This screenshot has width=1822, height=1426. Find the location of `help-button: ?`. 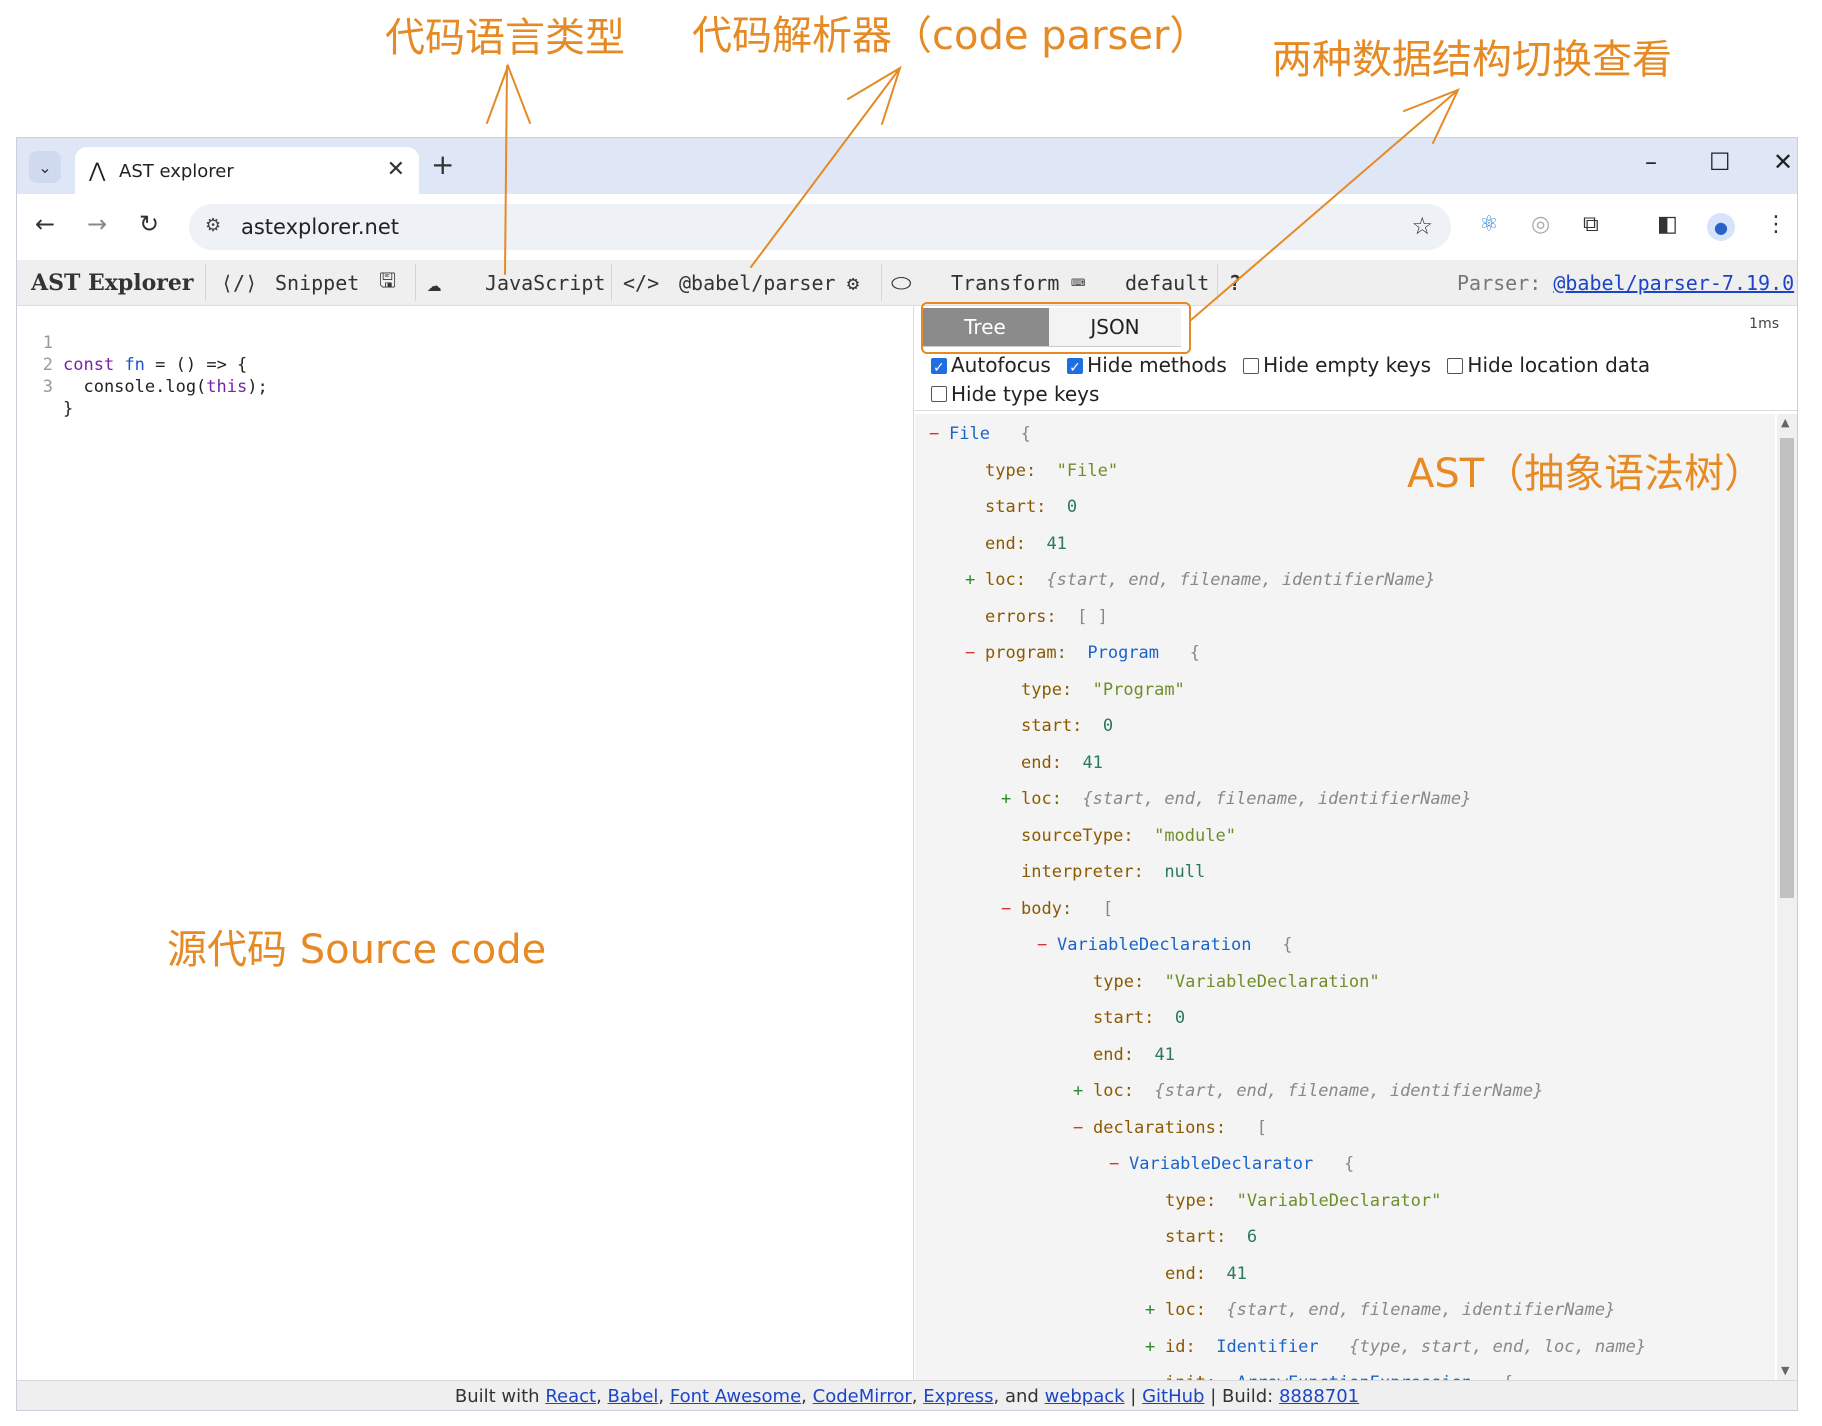

help-button: ? is located at coordinates (1235, 282).